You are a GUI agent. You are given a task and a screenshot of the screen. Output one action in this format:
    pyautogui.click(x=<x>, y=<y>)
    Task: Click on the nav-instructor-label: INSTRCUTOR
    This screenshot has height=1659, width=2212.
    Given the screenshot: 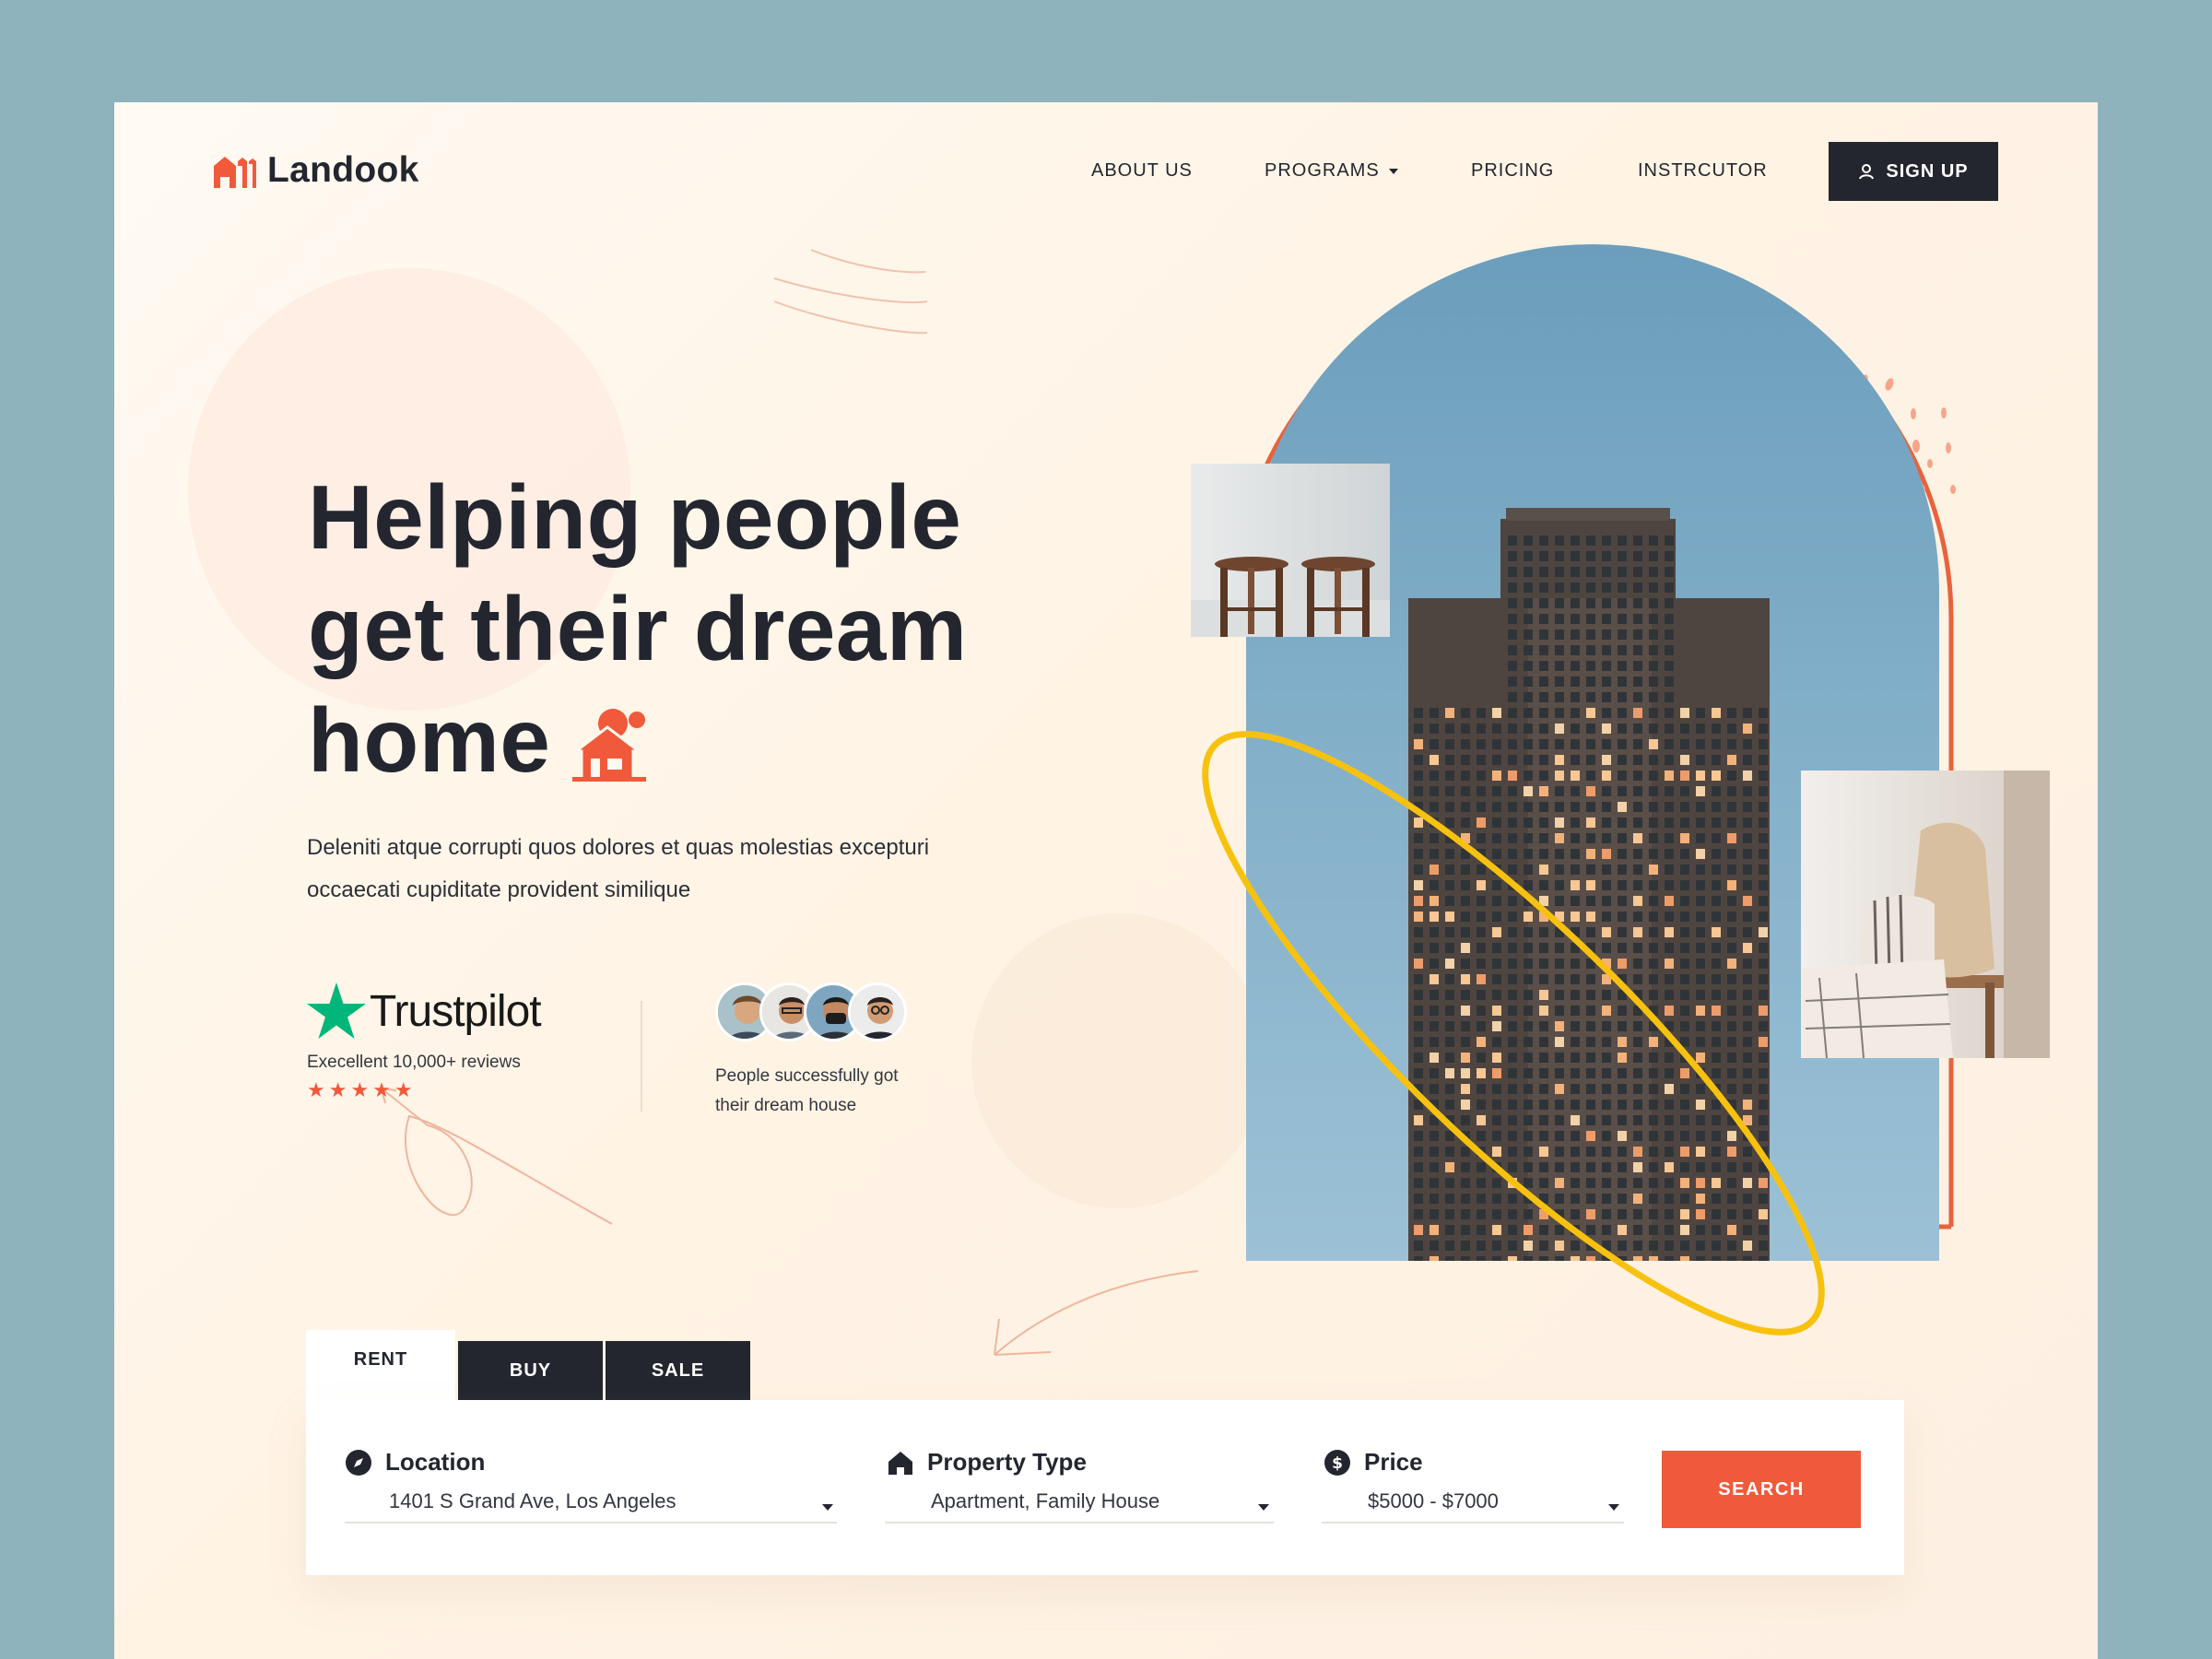 What is the action you would take?
    pyautogui.click(x=1703, y=170)
    